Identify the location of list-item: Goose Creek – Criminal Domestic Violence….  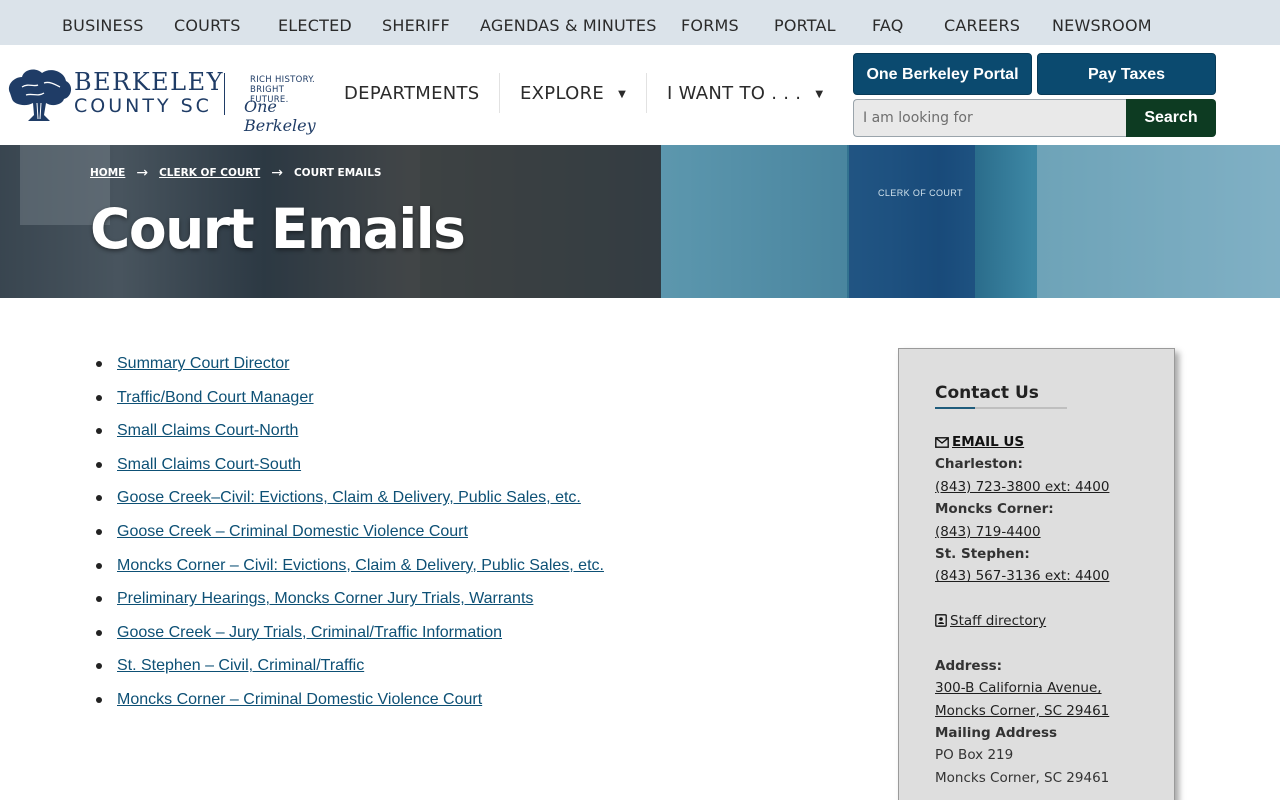
(350, 537).